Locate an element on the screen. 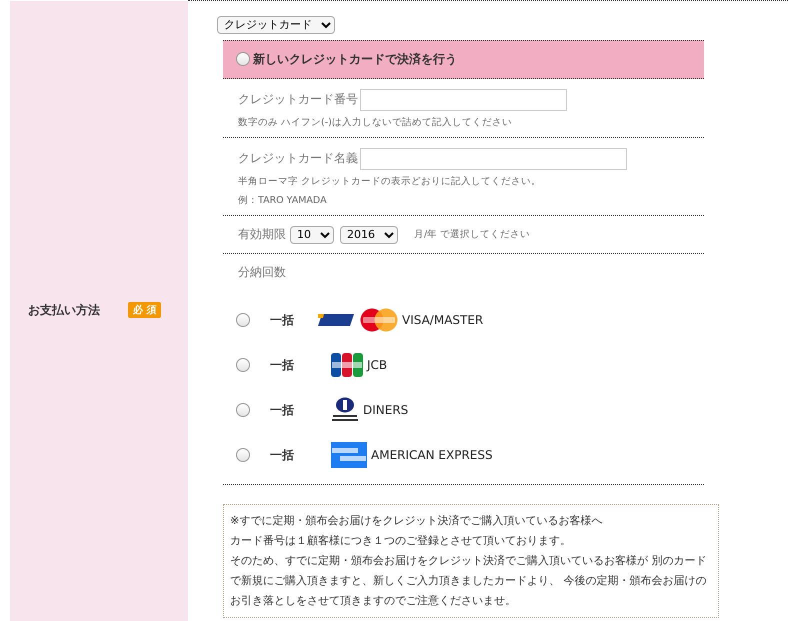  required-badge: 必 須 is located at coordinates (145, 310).